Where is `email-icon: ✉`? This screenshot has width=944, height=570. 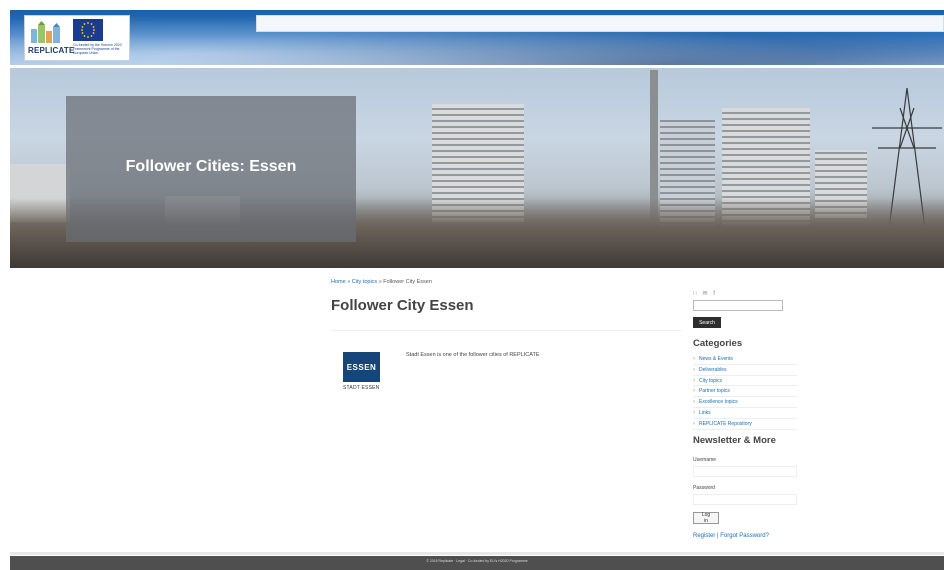
email-icon: ✉ is located at coordinates (706, 294).